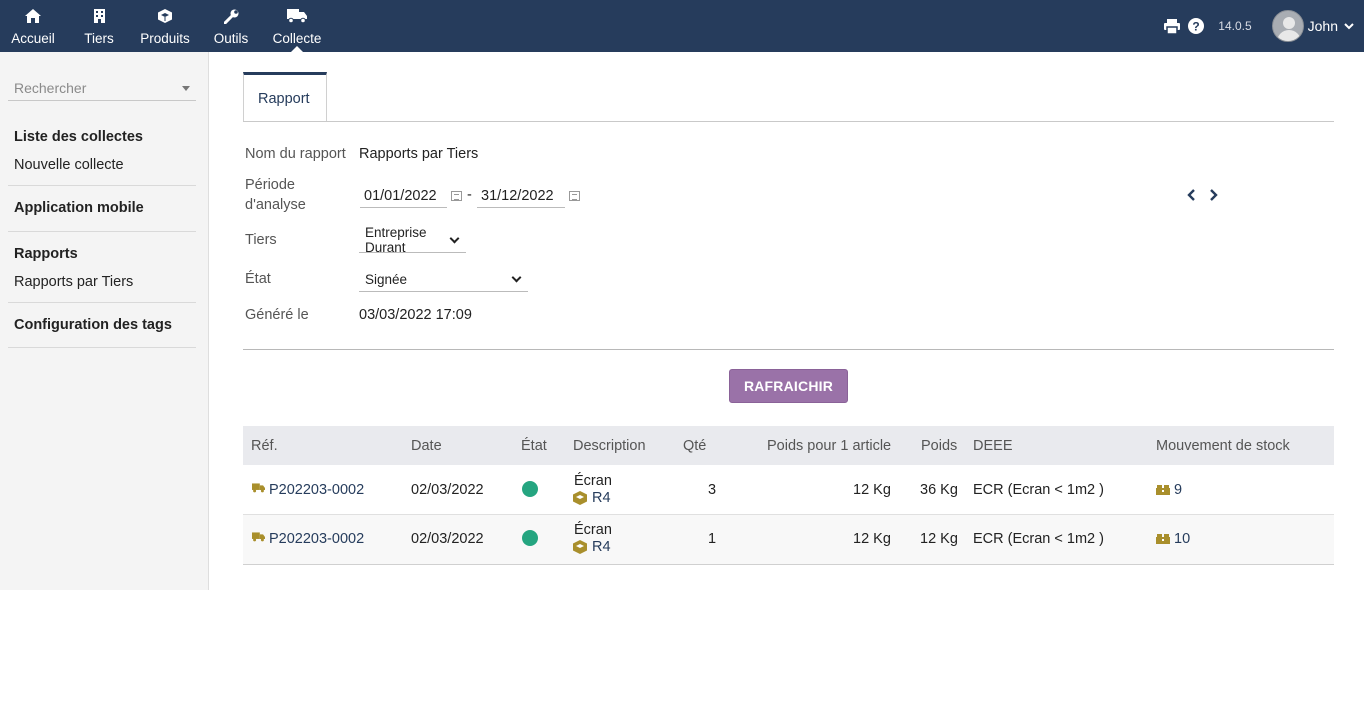 This screenshot has height=720, width=1364. Describe the element at coordinates (33, 26) in the screenshot. I see `menu-item-accueil: Accueil` at that location.